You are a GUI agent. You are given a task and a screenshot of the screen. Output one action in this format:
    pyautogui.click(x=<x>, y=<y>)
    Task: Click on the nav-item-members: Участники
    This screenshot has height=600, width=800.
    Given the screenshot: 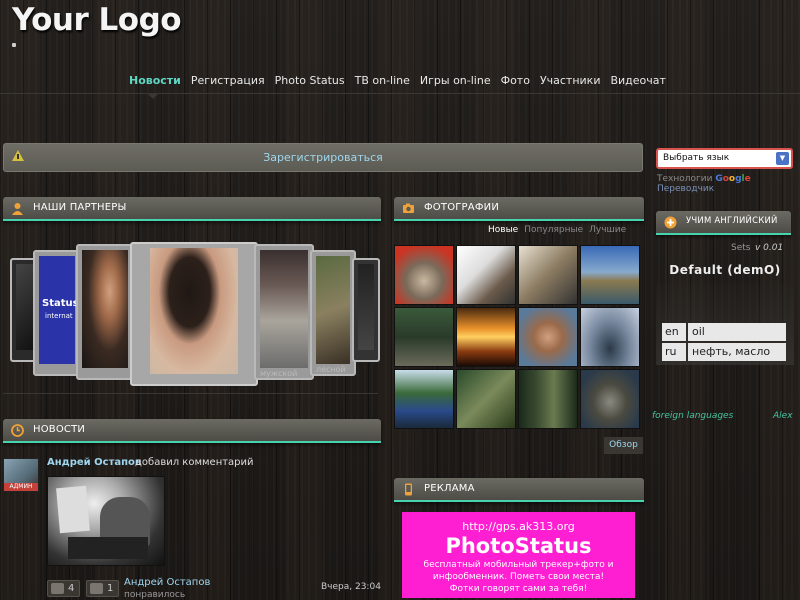 What is the action you would take?
    pyautogui.click(x=570, y=80)
    